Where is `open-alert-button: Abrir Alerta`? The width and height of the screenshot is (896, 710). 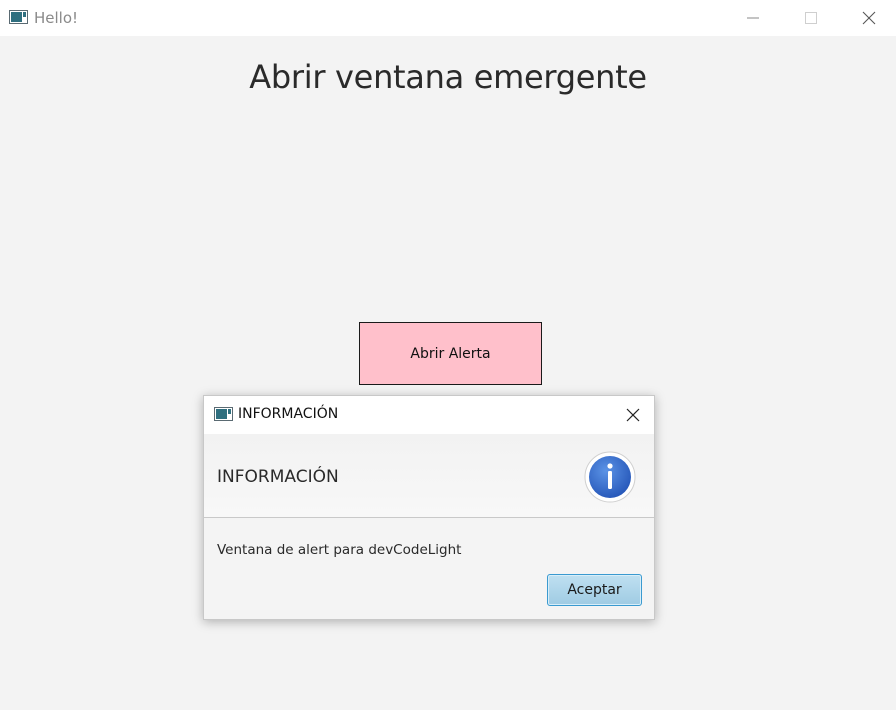
open-alert-button: Abrir Alerta is located at coordinates (450, 353).